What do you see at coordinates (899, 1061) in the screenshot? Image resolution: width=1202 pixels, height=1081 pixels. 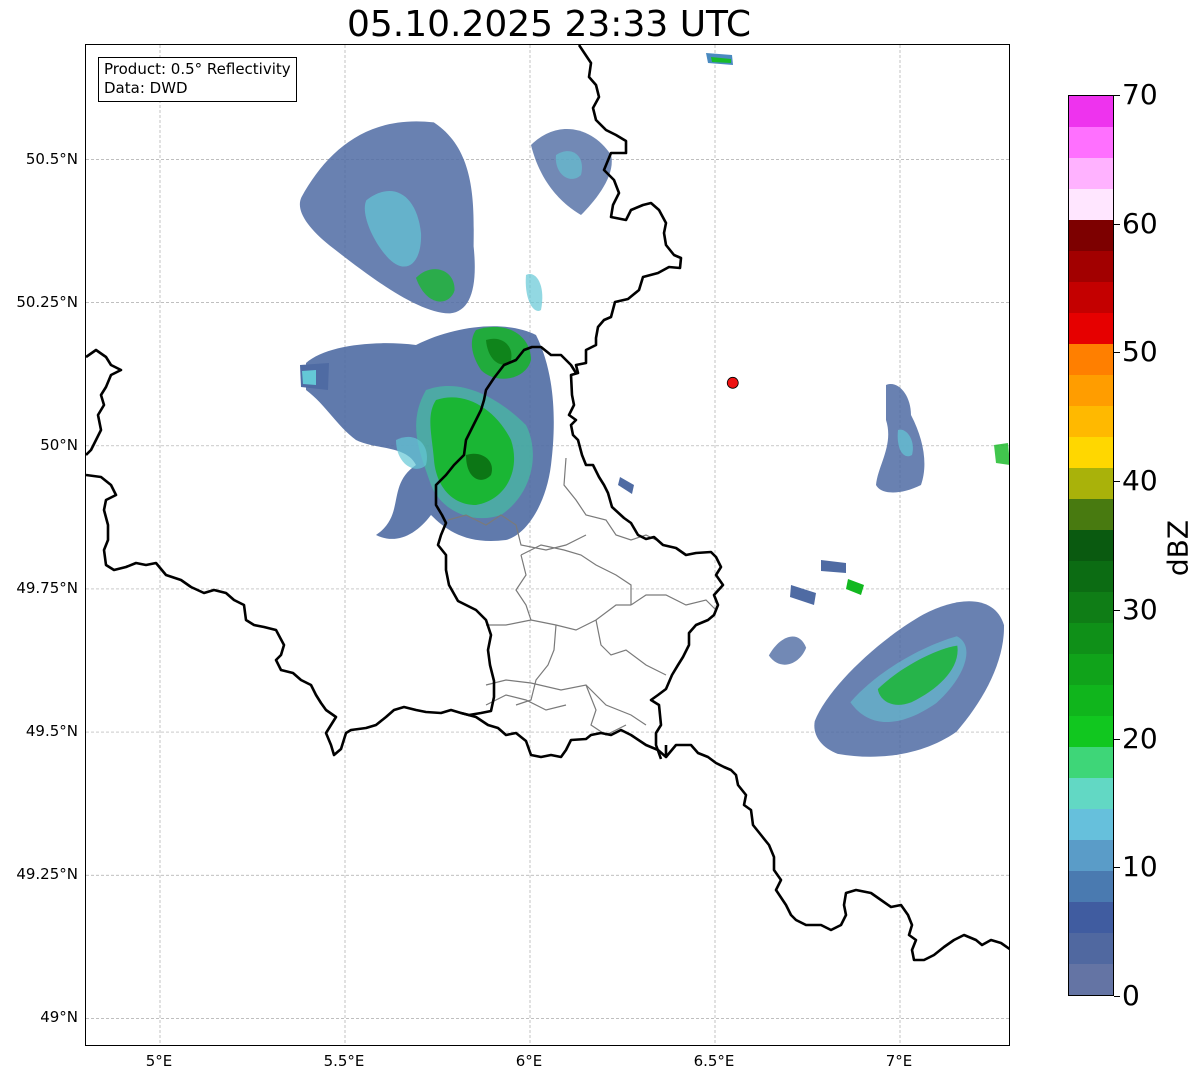 I see `lon-tick-label: 7°E` at bounding box center [899, 1061].